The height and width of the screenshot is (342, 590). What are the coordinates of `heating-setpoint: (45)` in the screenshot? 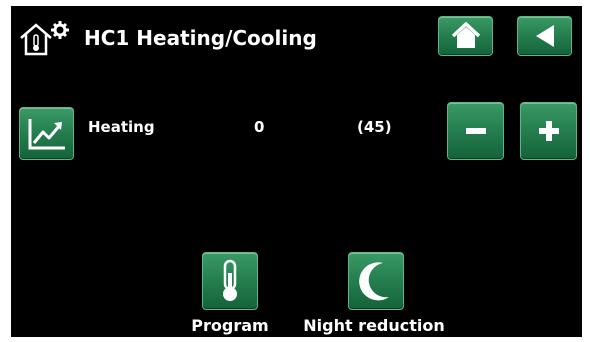 It's located at (374, 127).